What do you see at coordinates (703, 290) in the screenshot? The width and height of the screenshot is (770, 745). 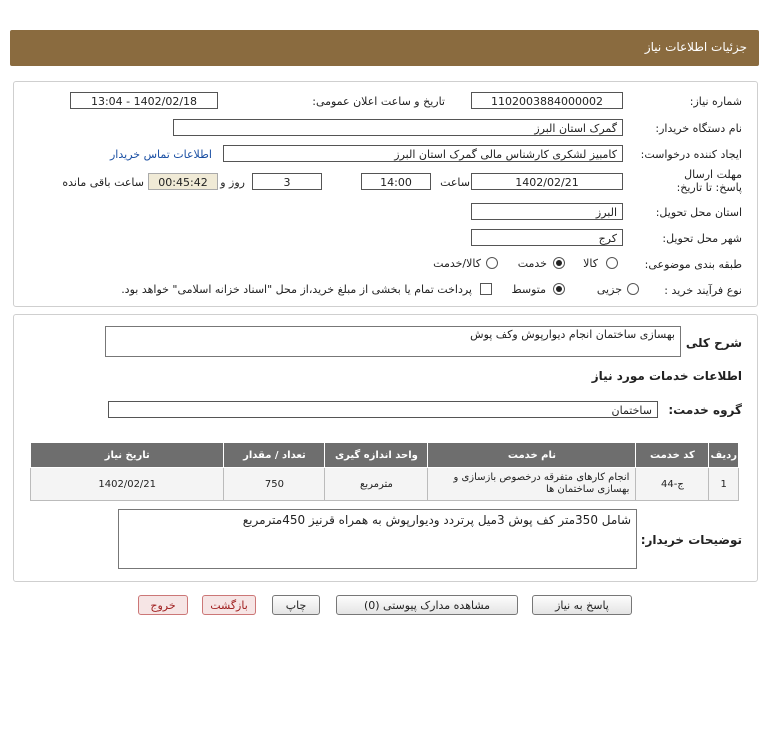 I see `process-label: نوع فرآیند خرید :` at bounding box center [703, 290].